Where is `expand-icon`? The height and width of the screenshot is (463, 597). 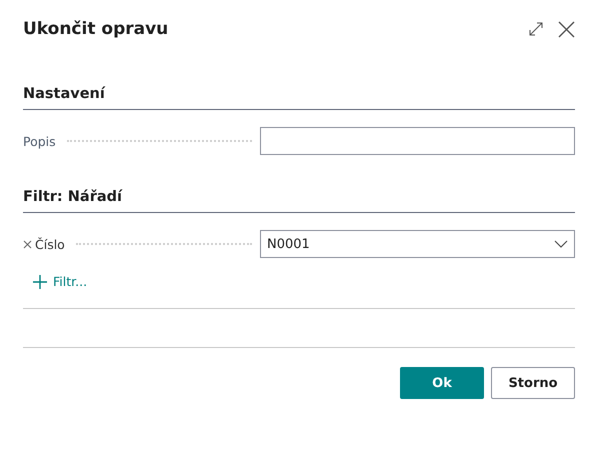 expand-icon is located at coordinates (536, 29).